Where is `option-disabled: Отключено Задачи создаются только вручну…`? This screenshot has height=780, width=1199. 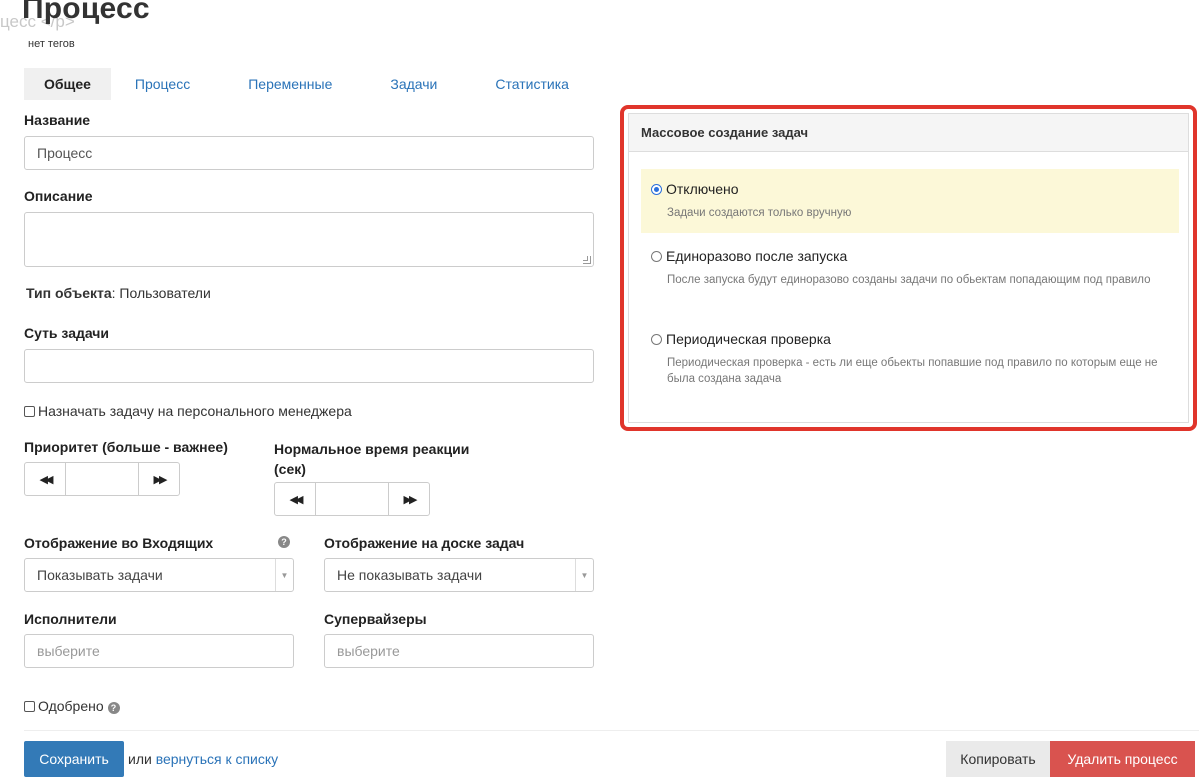
option-disabled: Отключено Задачи создаются только вручну… is located at coordinates (910, 201).